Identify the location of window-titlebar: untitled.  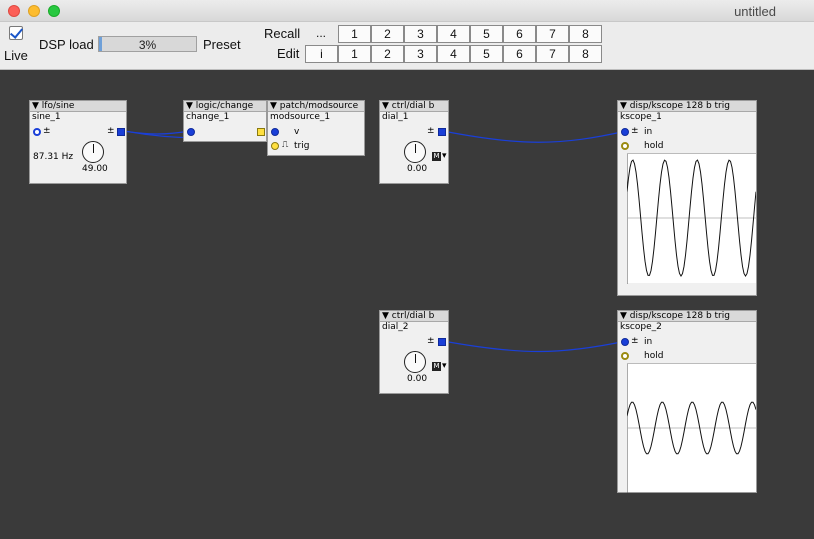
(407, 11).